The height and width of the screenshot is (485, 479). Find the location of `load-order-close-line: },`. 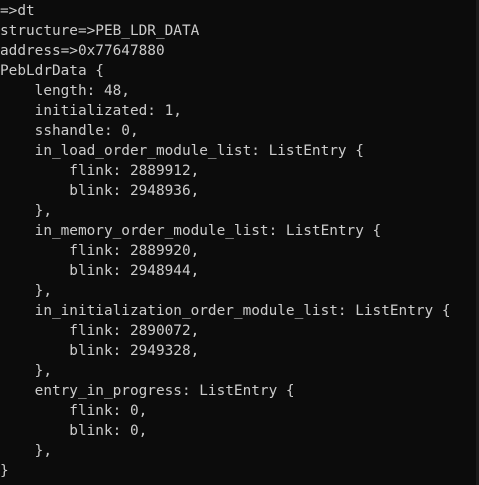

load-order-close-line: }, is located at coordinates (26, 211).